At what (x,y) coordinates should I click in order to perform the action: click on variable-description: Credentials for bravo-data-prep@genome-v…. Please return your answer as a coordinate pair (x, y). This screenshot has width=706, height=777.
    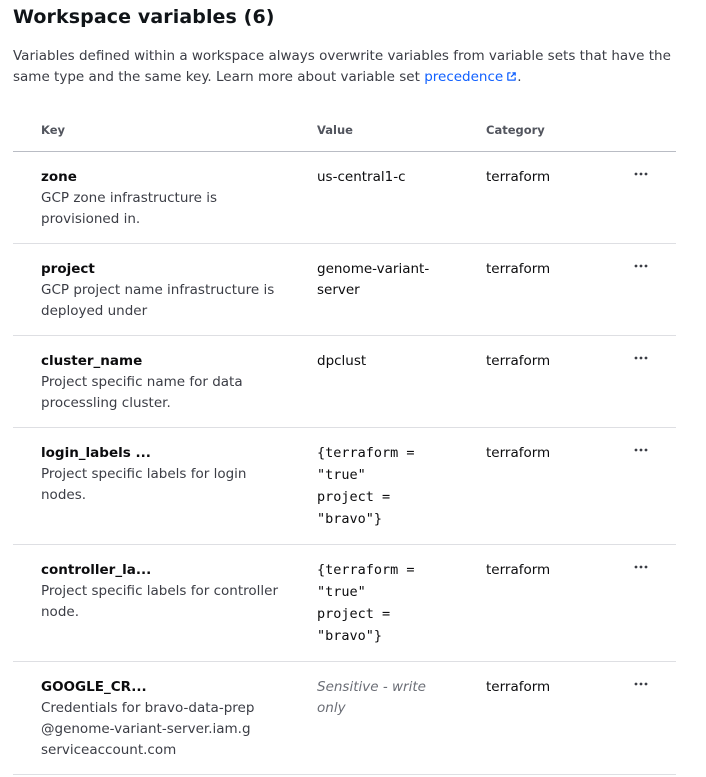
    Looking at the image, I should click on (148, 729).